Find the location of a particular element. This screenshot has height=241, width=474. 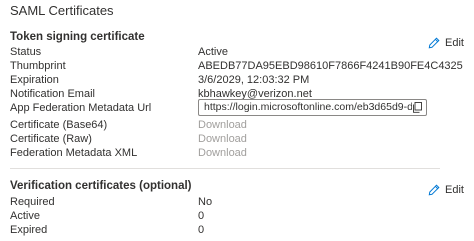

verification-section-title: Verification certificates (optional) is located at coordinates (101, 186).